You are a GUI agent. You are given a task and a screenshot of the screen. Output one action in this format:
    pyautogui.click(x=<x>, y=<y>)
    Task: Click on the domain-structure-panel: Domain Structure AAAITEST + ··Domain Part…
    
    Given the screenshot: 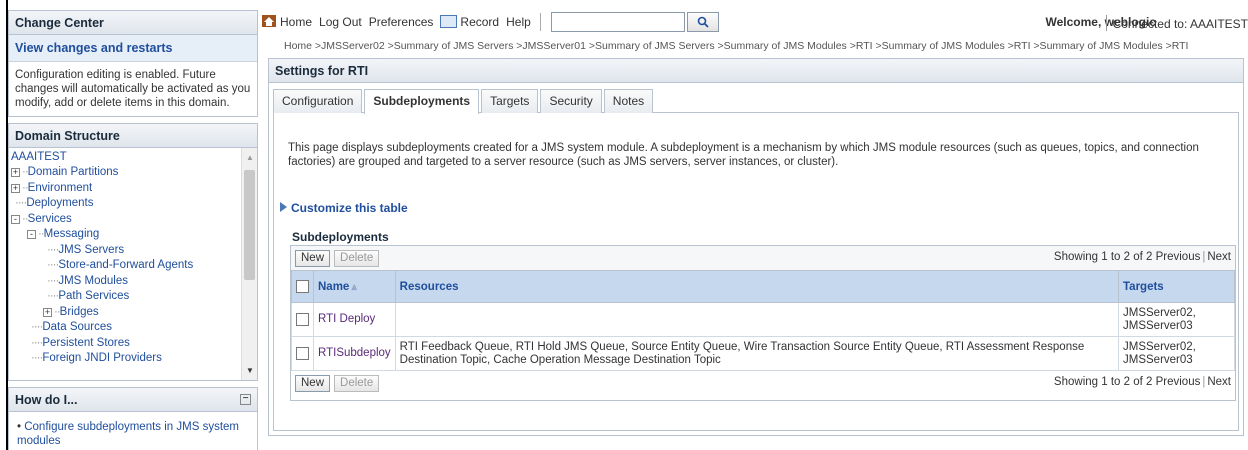 What is the action you would take?
    pyautogui.click(x=133, y=252)
    